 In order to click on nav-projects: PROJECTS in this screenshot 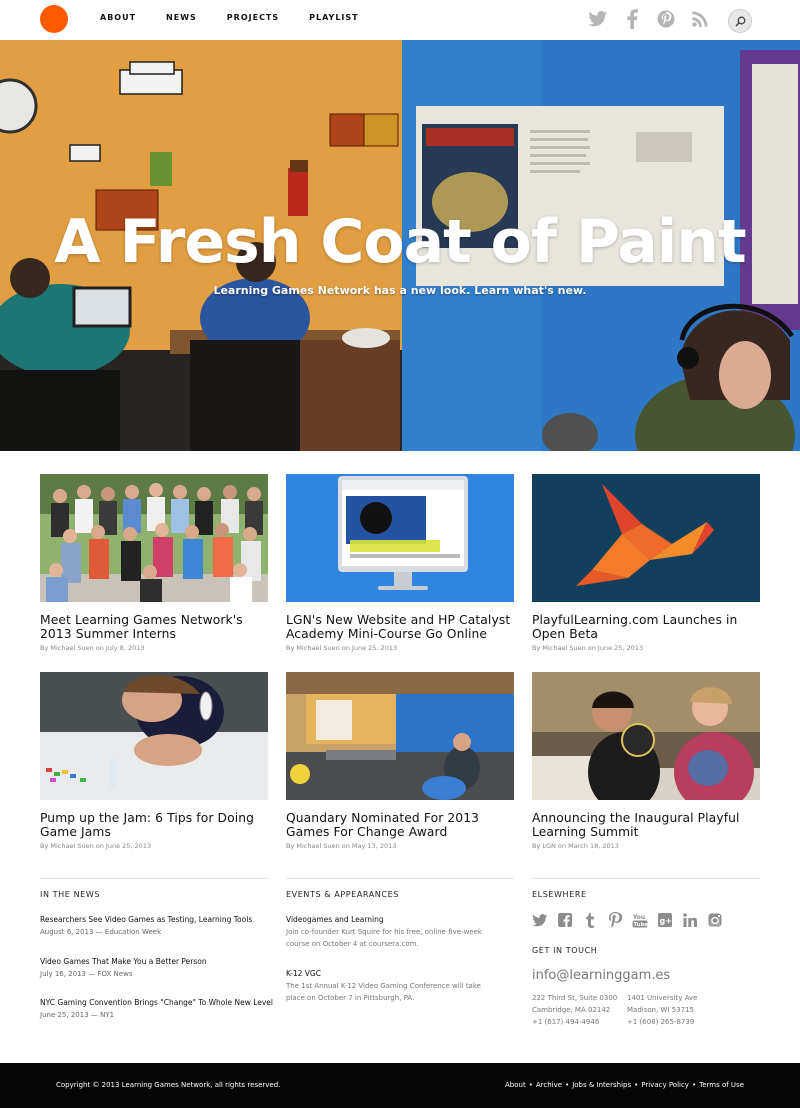, I will do `click(253, 17)`.